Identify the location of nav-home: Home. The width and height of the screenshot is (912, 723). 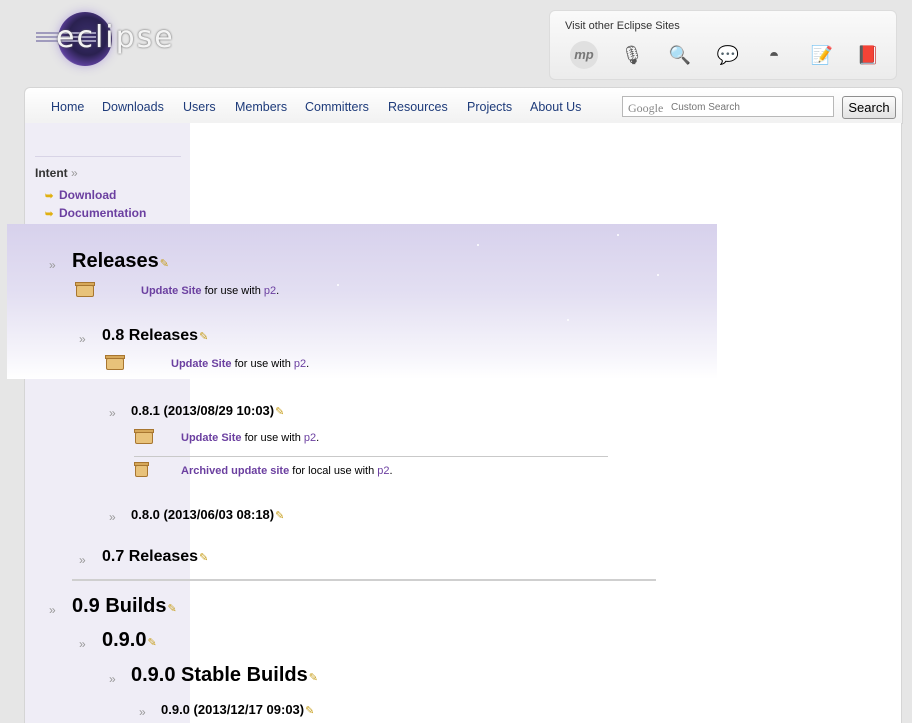
(67, 107).